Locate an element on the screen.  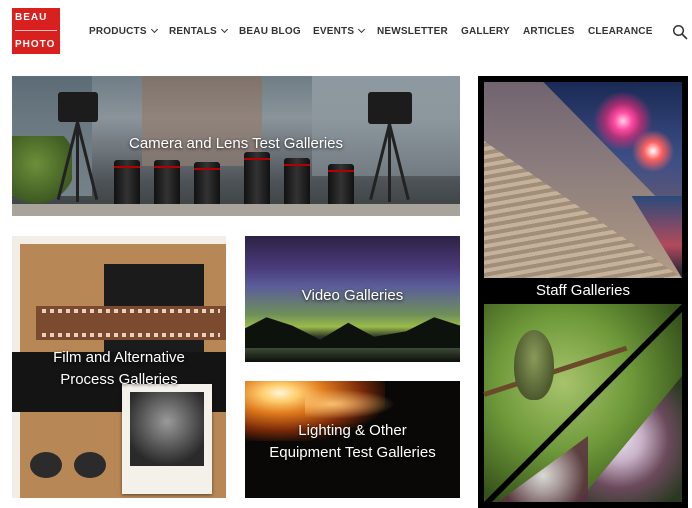
nav-rentals: RENTALS is located at coordinates (198, 31).